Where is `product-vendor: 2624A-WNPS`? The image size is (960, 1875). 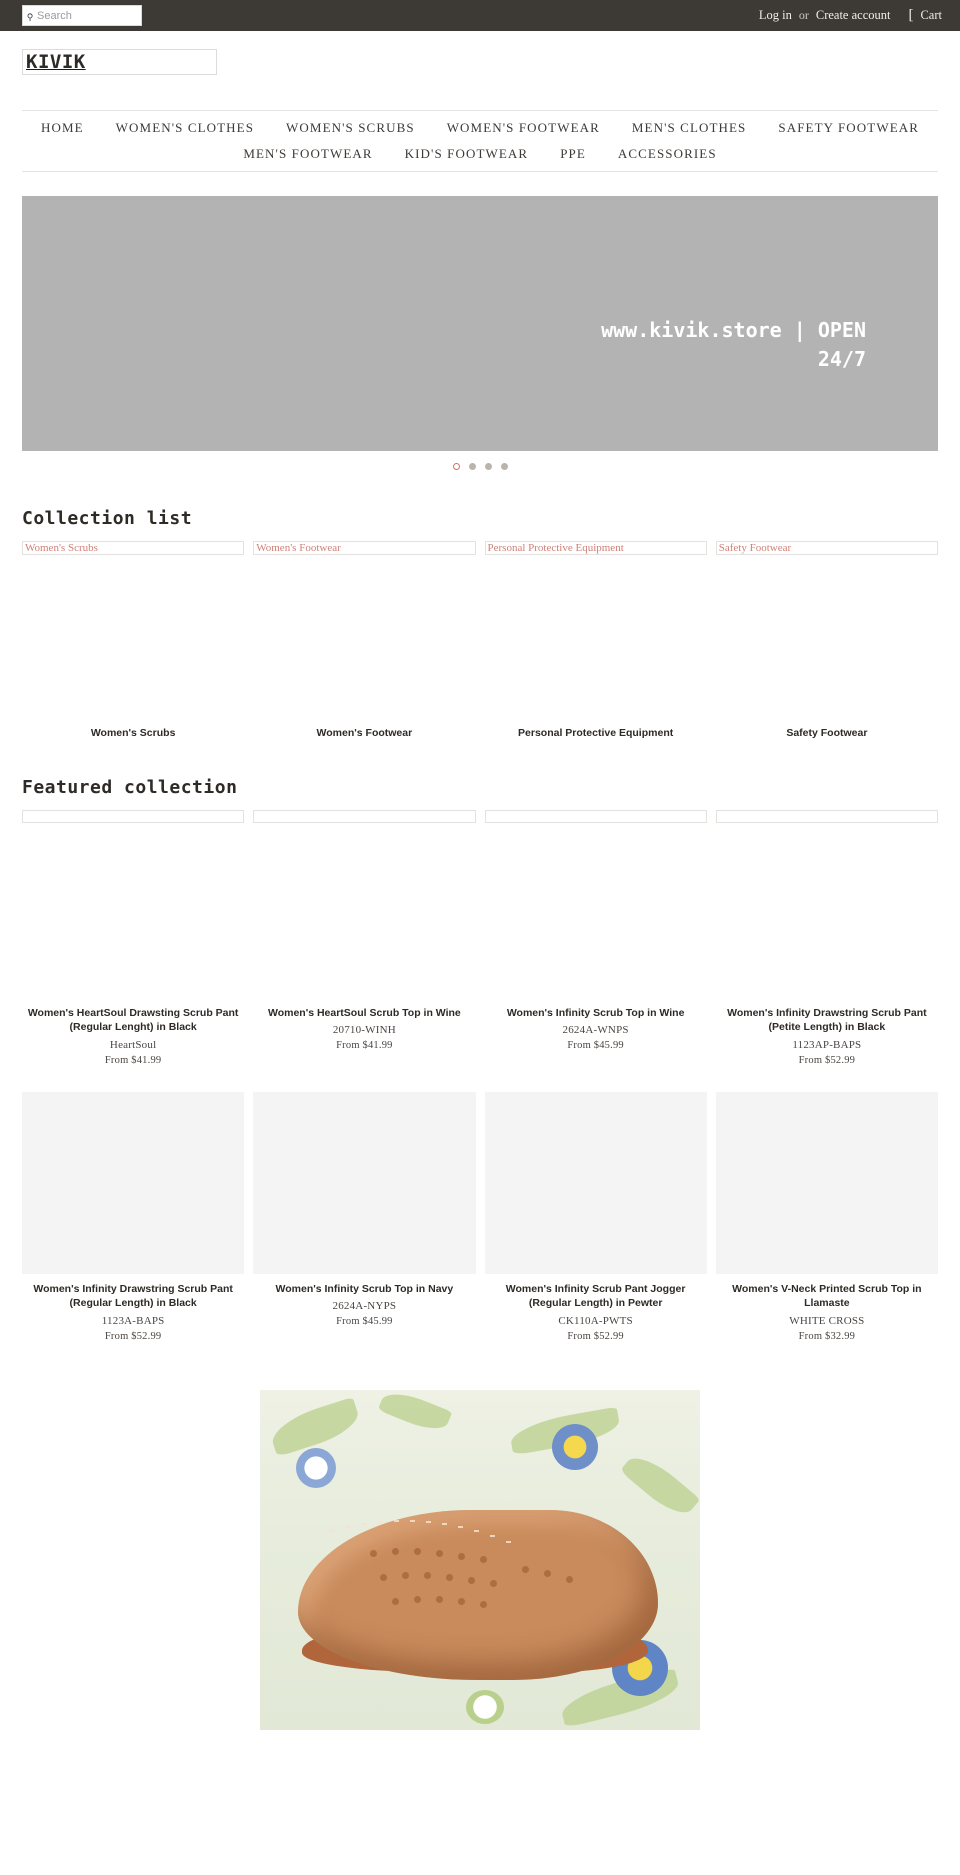 product-vendor: 2624A-WNPS is located at coordinates (595, 1030).